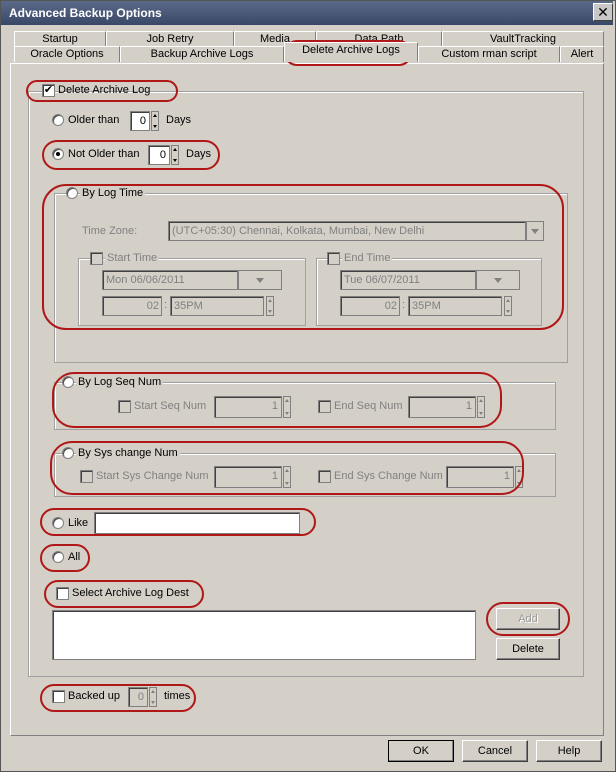 Image resolution: width=616 pixels, height=772 pixels. Describe the element at coordinates (480, 477) in the screenshot. I see `end-sys-change-input: 1` at that location.